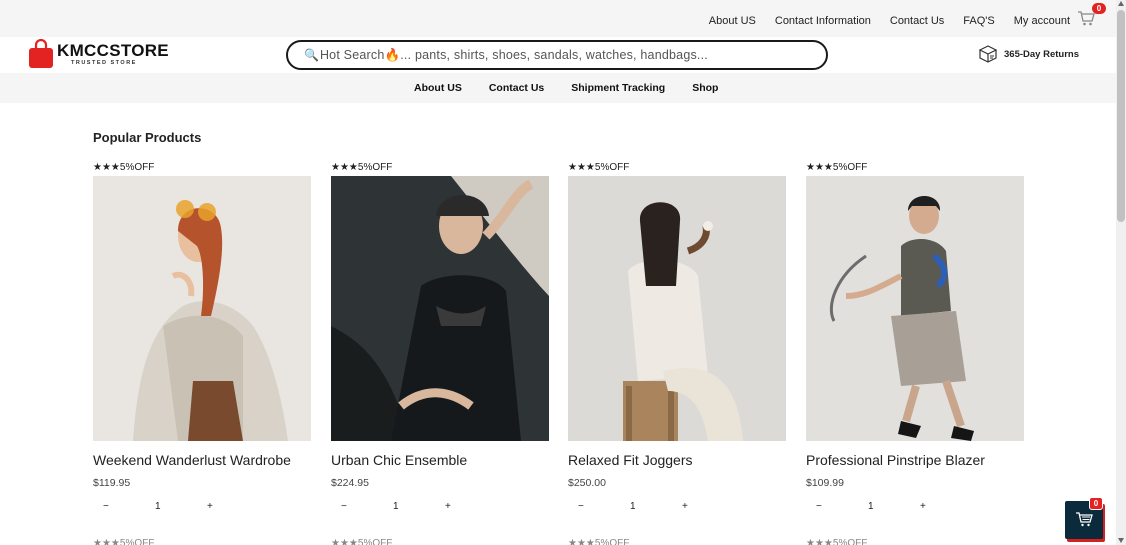 Image resolution: width=1126 pixels, height=545 pixels. I want to click on product-price: $224.95, so click(350, 483).